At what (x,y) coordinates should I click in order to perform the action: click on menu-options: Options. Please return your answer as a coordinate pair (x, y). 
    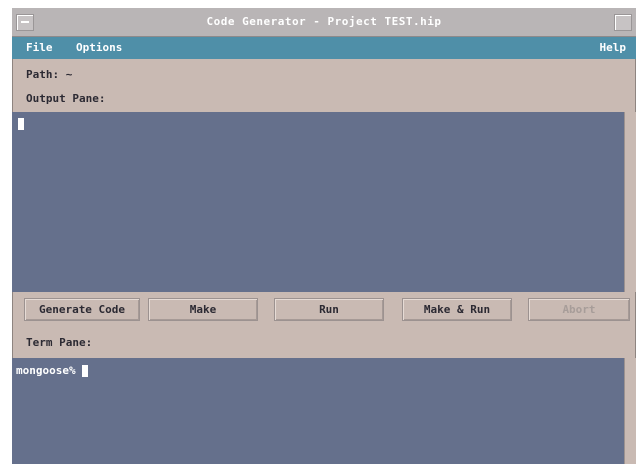
    Looking at the image, I should click on (99, 47).